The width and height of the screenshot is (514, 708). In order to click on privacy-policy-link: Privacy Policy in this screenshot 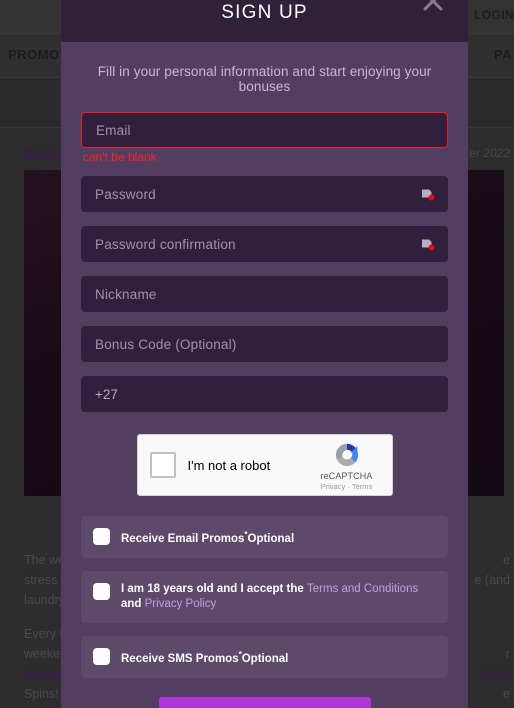, I will do `click(181, 604)`.